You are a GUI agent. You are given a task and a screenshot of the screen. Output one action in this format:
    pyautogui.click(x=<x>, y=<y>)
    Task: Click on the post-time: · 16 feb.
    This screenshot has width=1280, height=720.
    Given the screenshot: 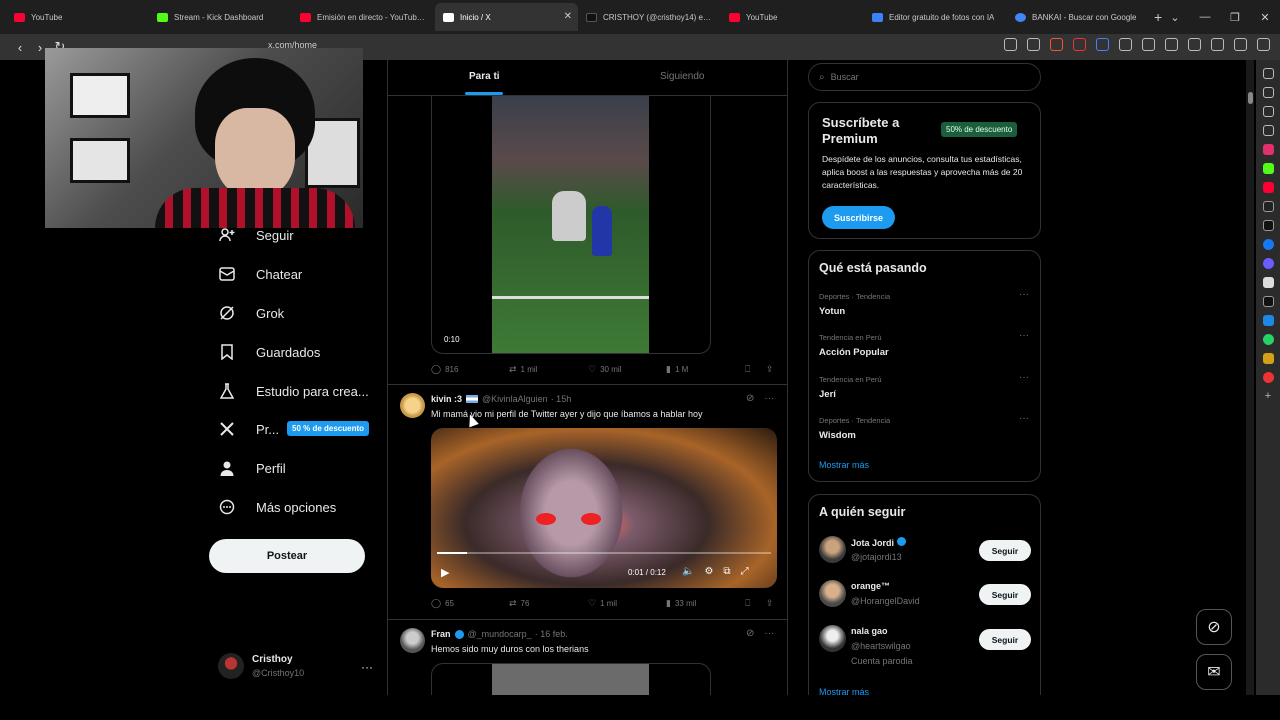 What is the action you would take?
    pyautogui.click(x=551, y=634)
    